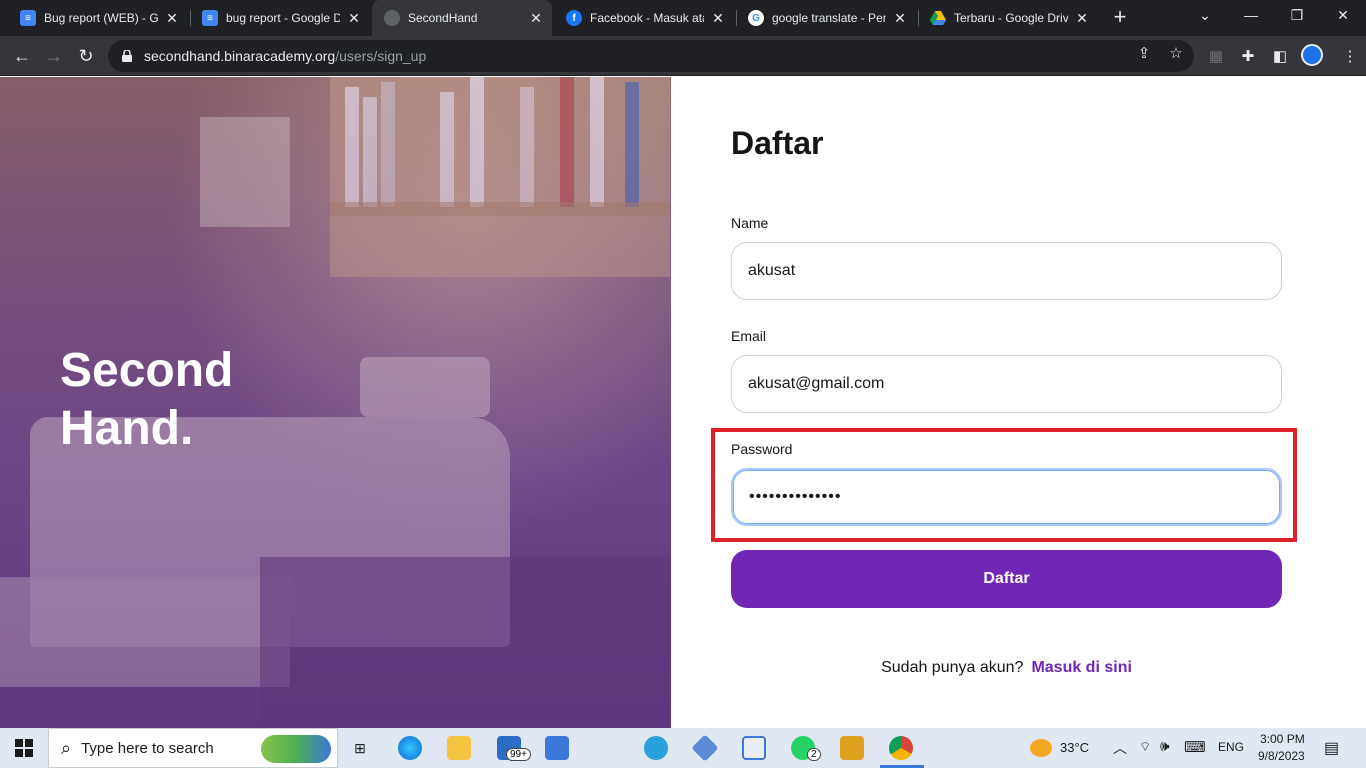 The image size is (1366, 768). What do you see at coordinates (392, 18) in the screenshot?
I see `globe-icon` at bounding box center [392, 18].